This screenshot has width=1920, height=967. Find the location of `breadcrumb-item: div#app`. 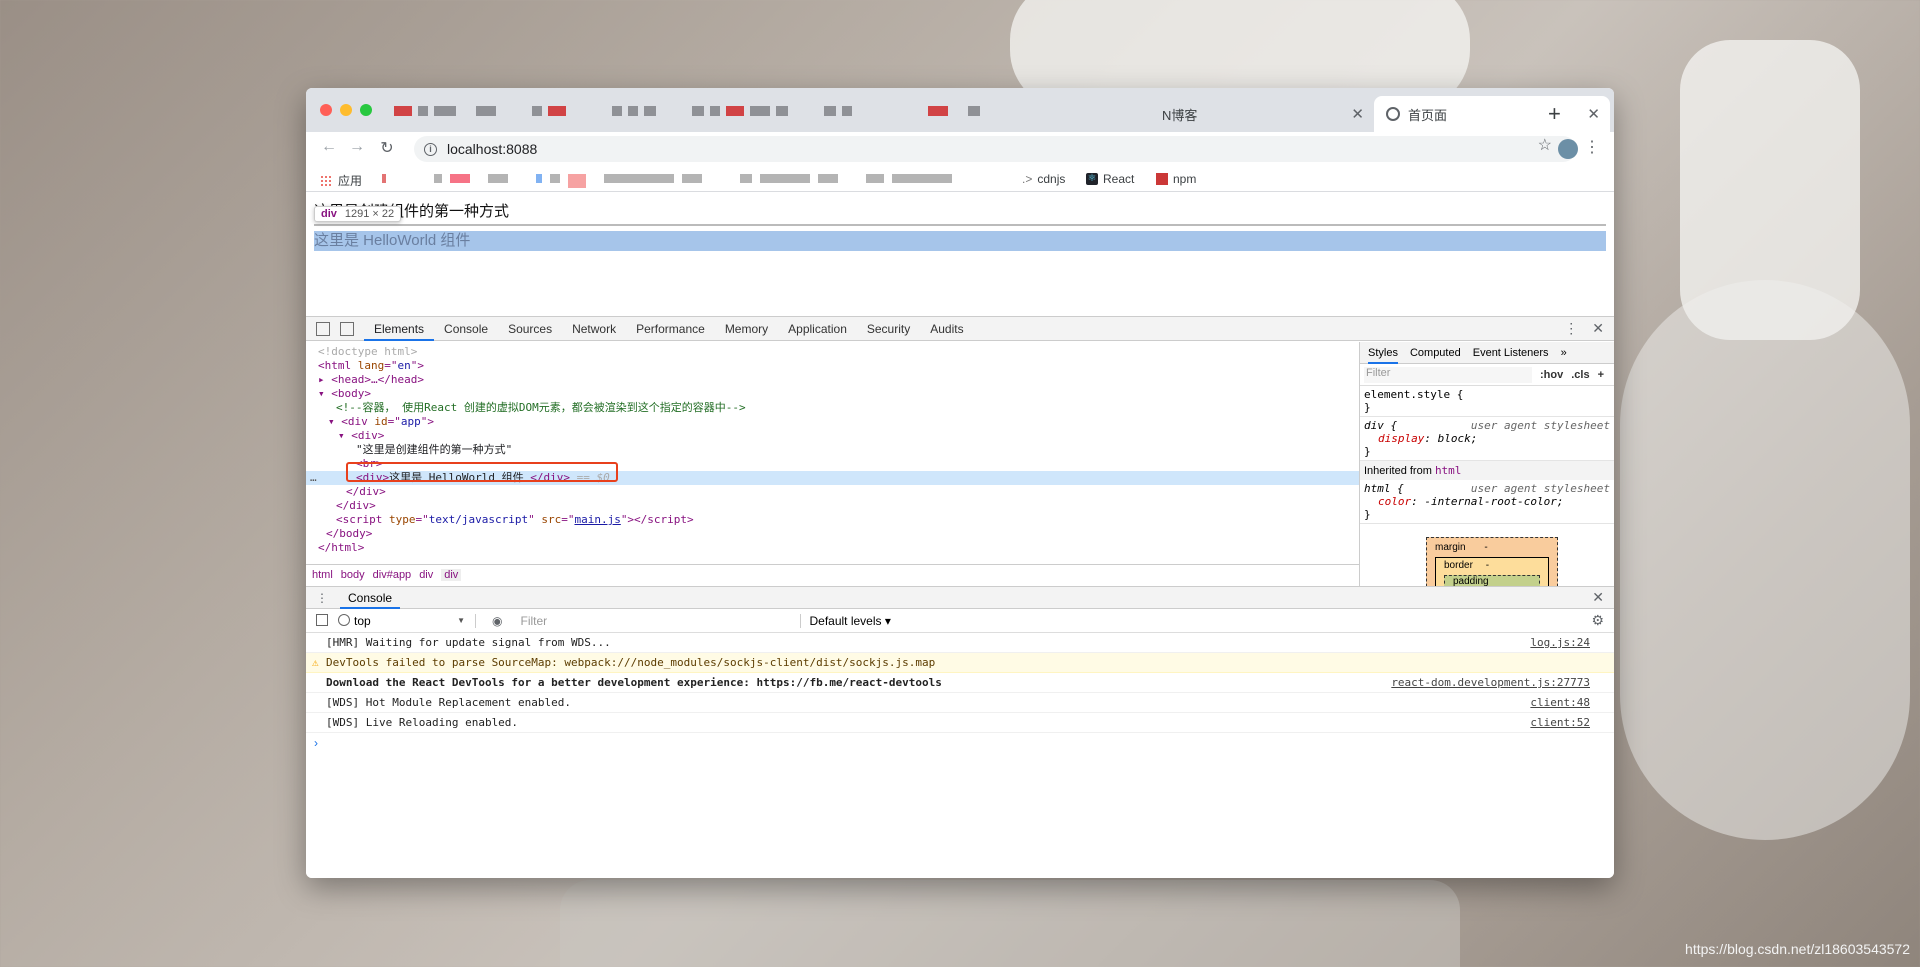

breadcrumb-item: div#app is located at coordinates (392, 575).